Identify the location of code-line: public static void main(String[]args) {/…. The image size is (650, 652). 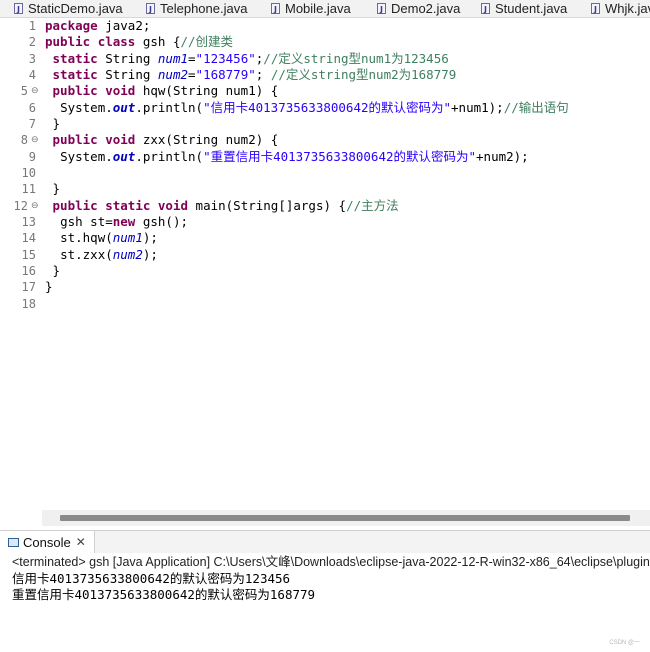
(225, 205).